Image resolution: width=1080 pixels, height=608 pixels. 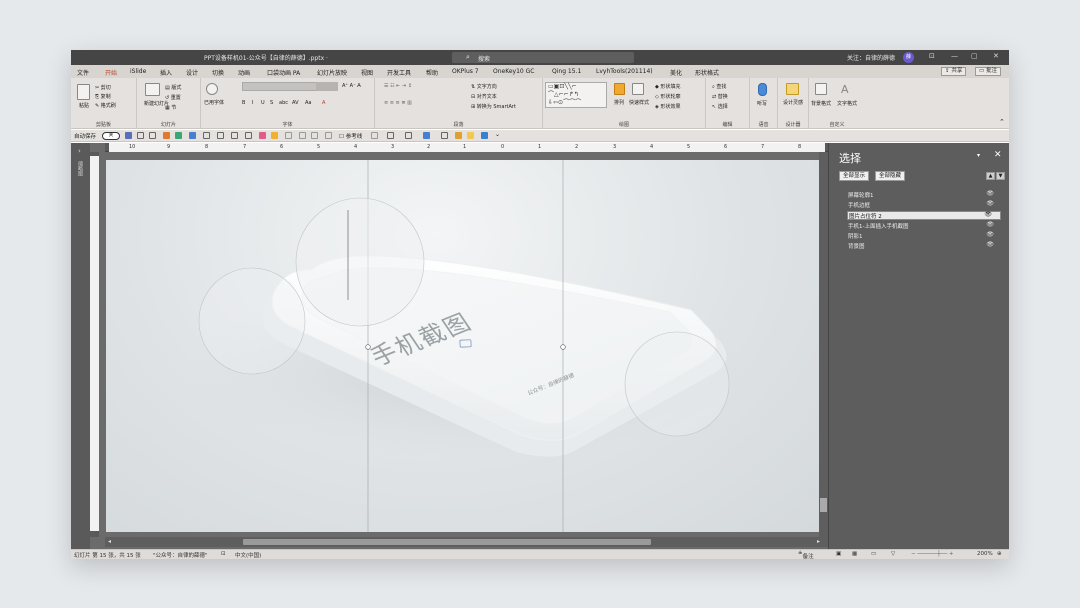 I want to click on send-backward-icon: ▼, so click(x=1000, y=176).